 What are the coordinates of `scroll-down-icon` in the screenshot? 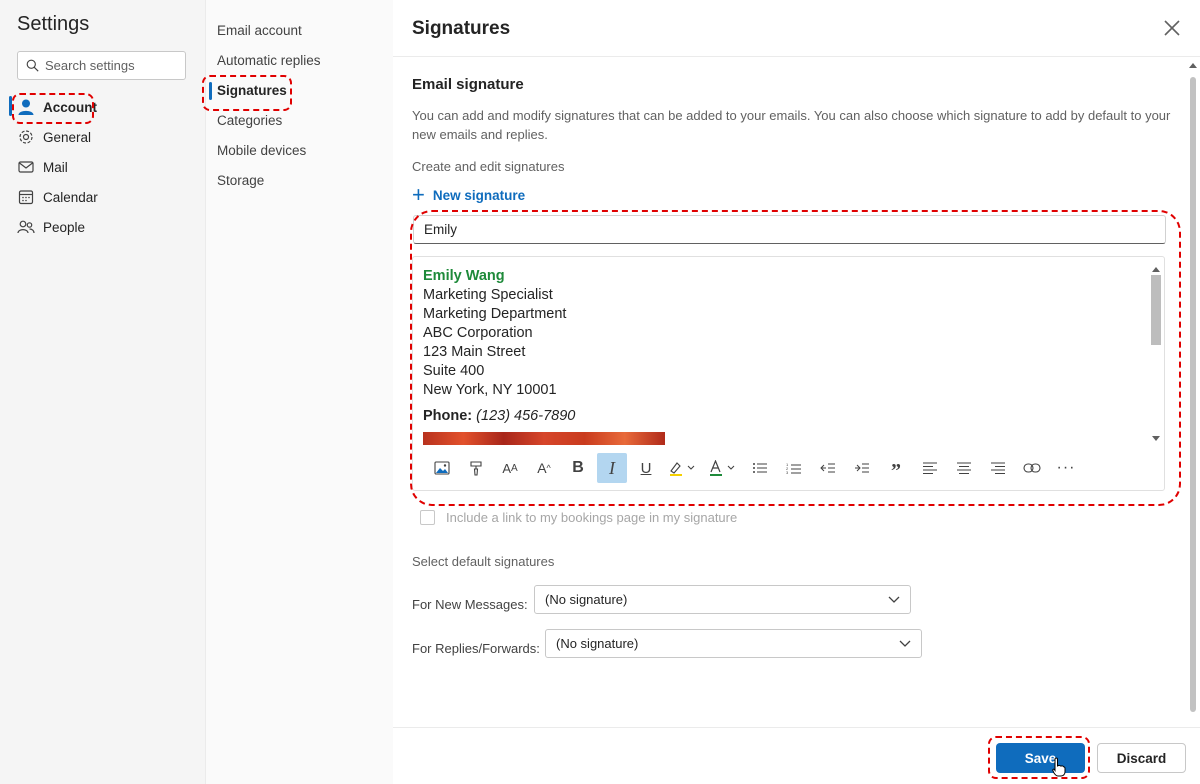 It's located at (1156, 438).